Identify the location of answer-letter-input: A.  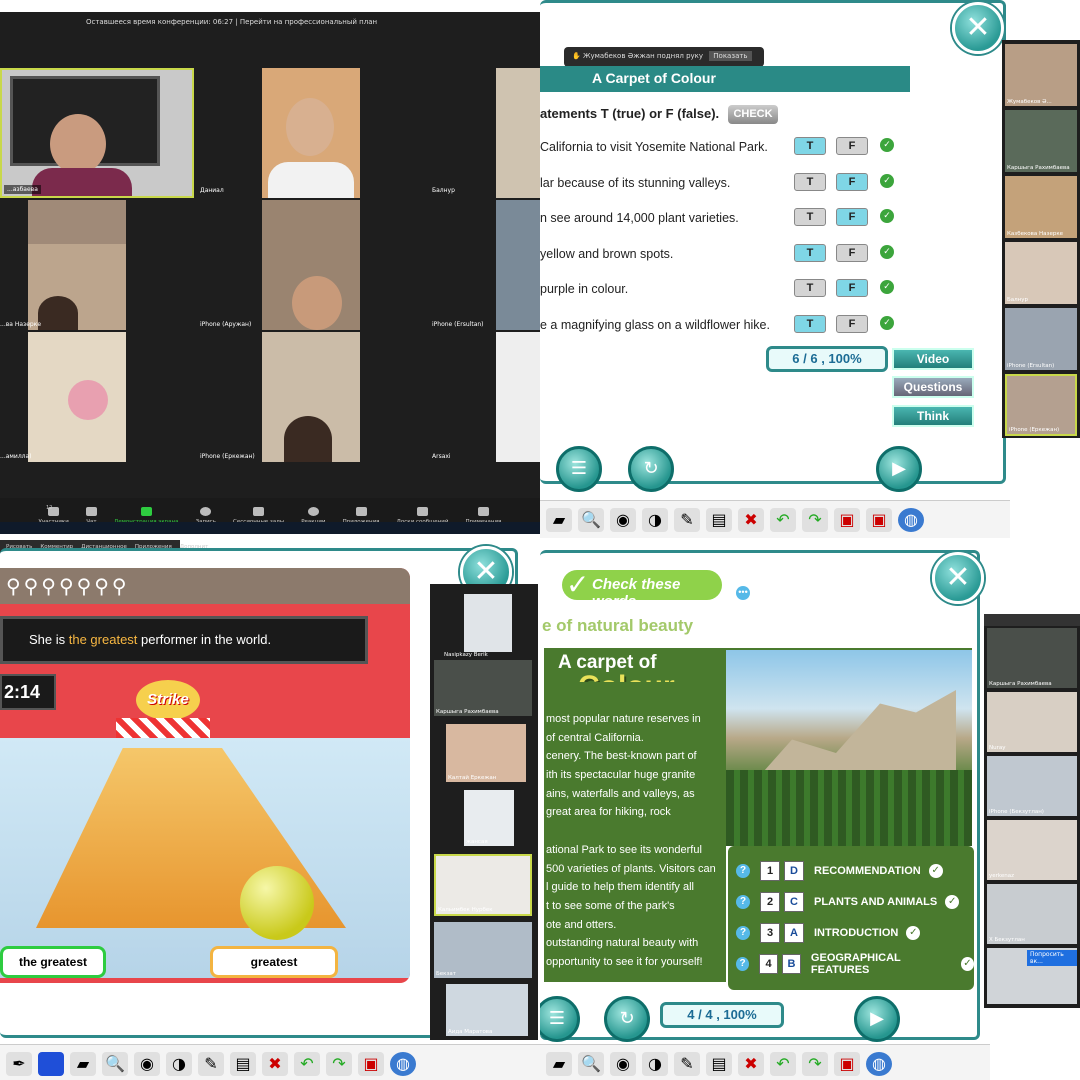
(794, 933).